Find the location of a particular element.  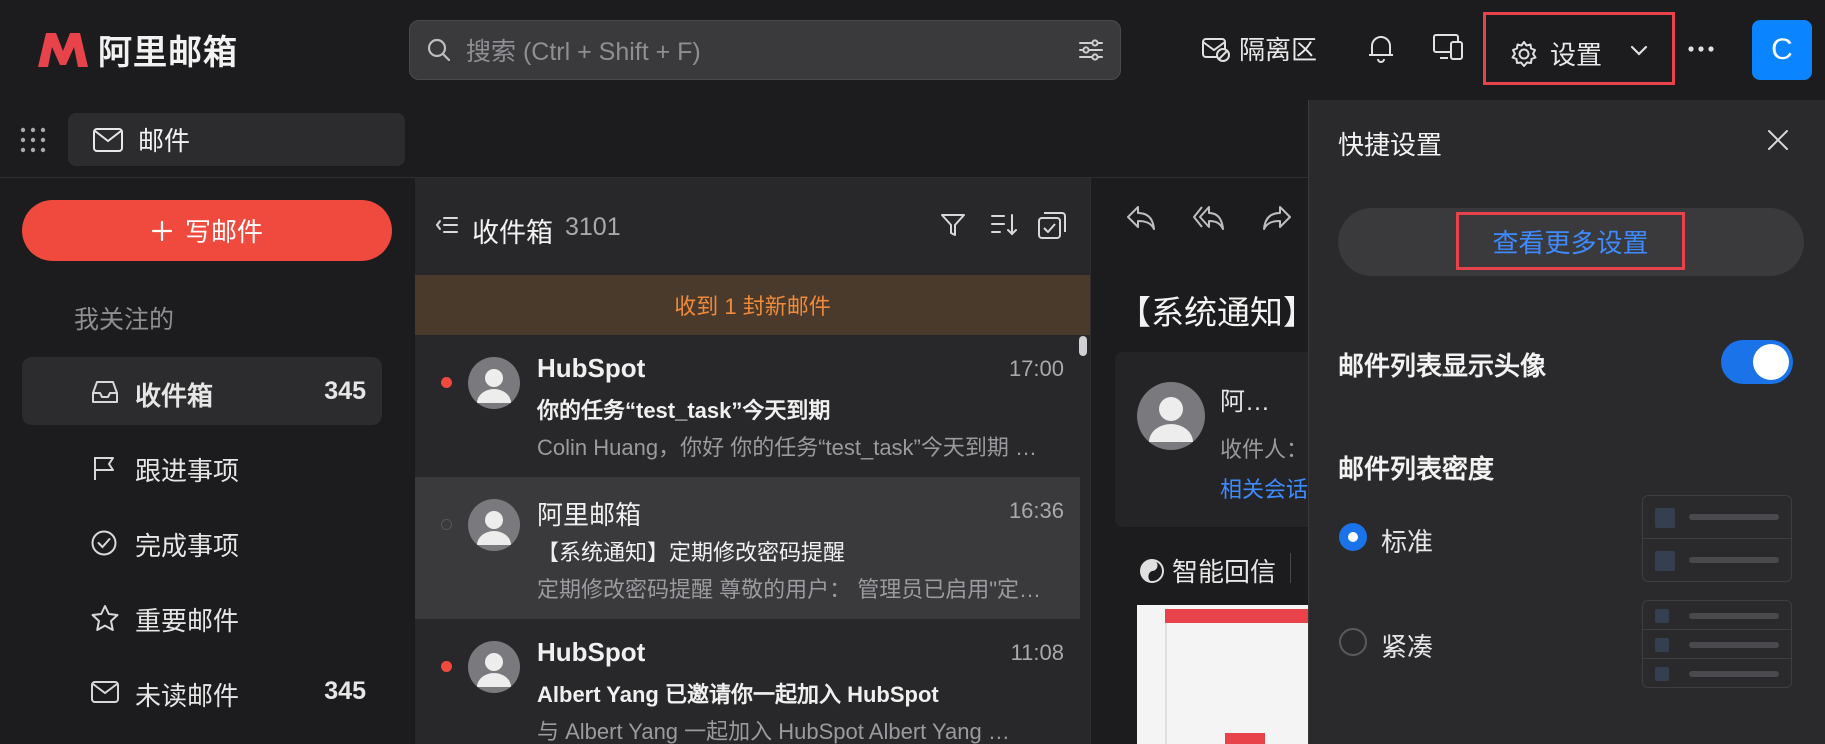

mail-body-edge is located at coordinates (1166, 676).